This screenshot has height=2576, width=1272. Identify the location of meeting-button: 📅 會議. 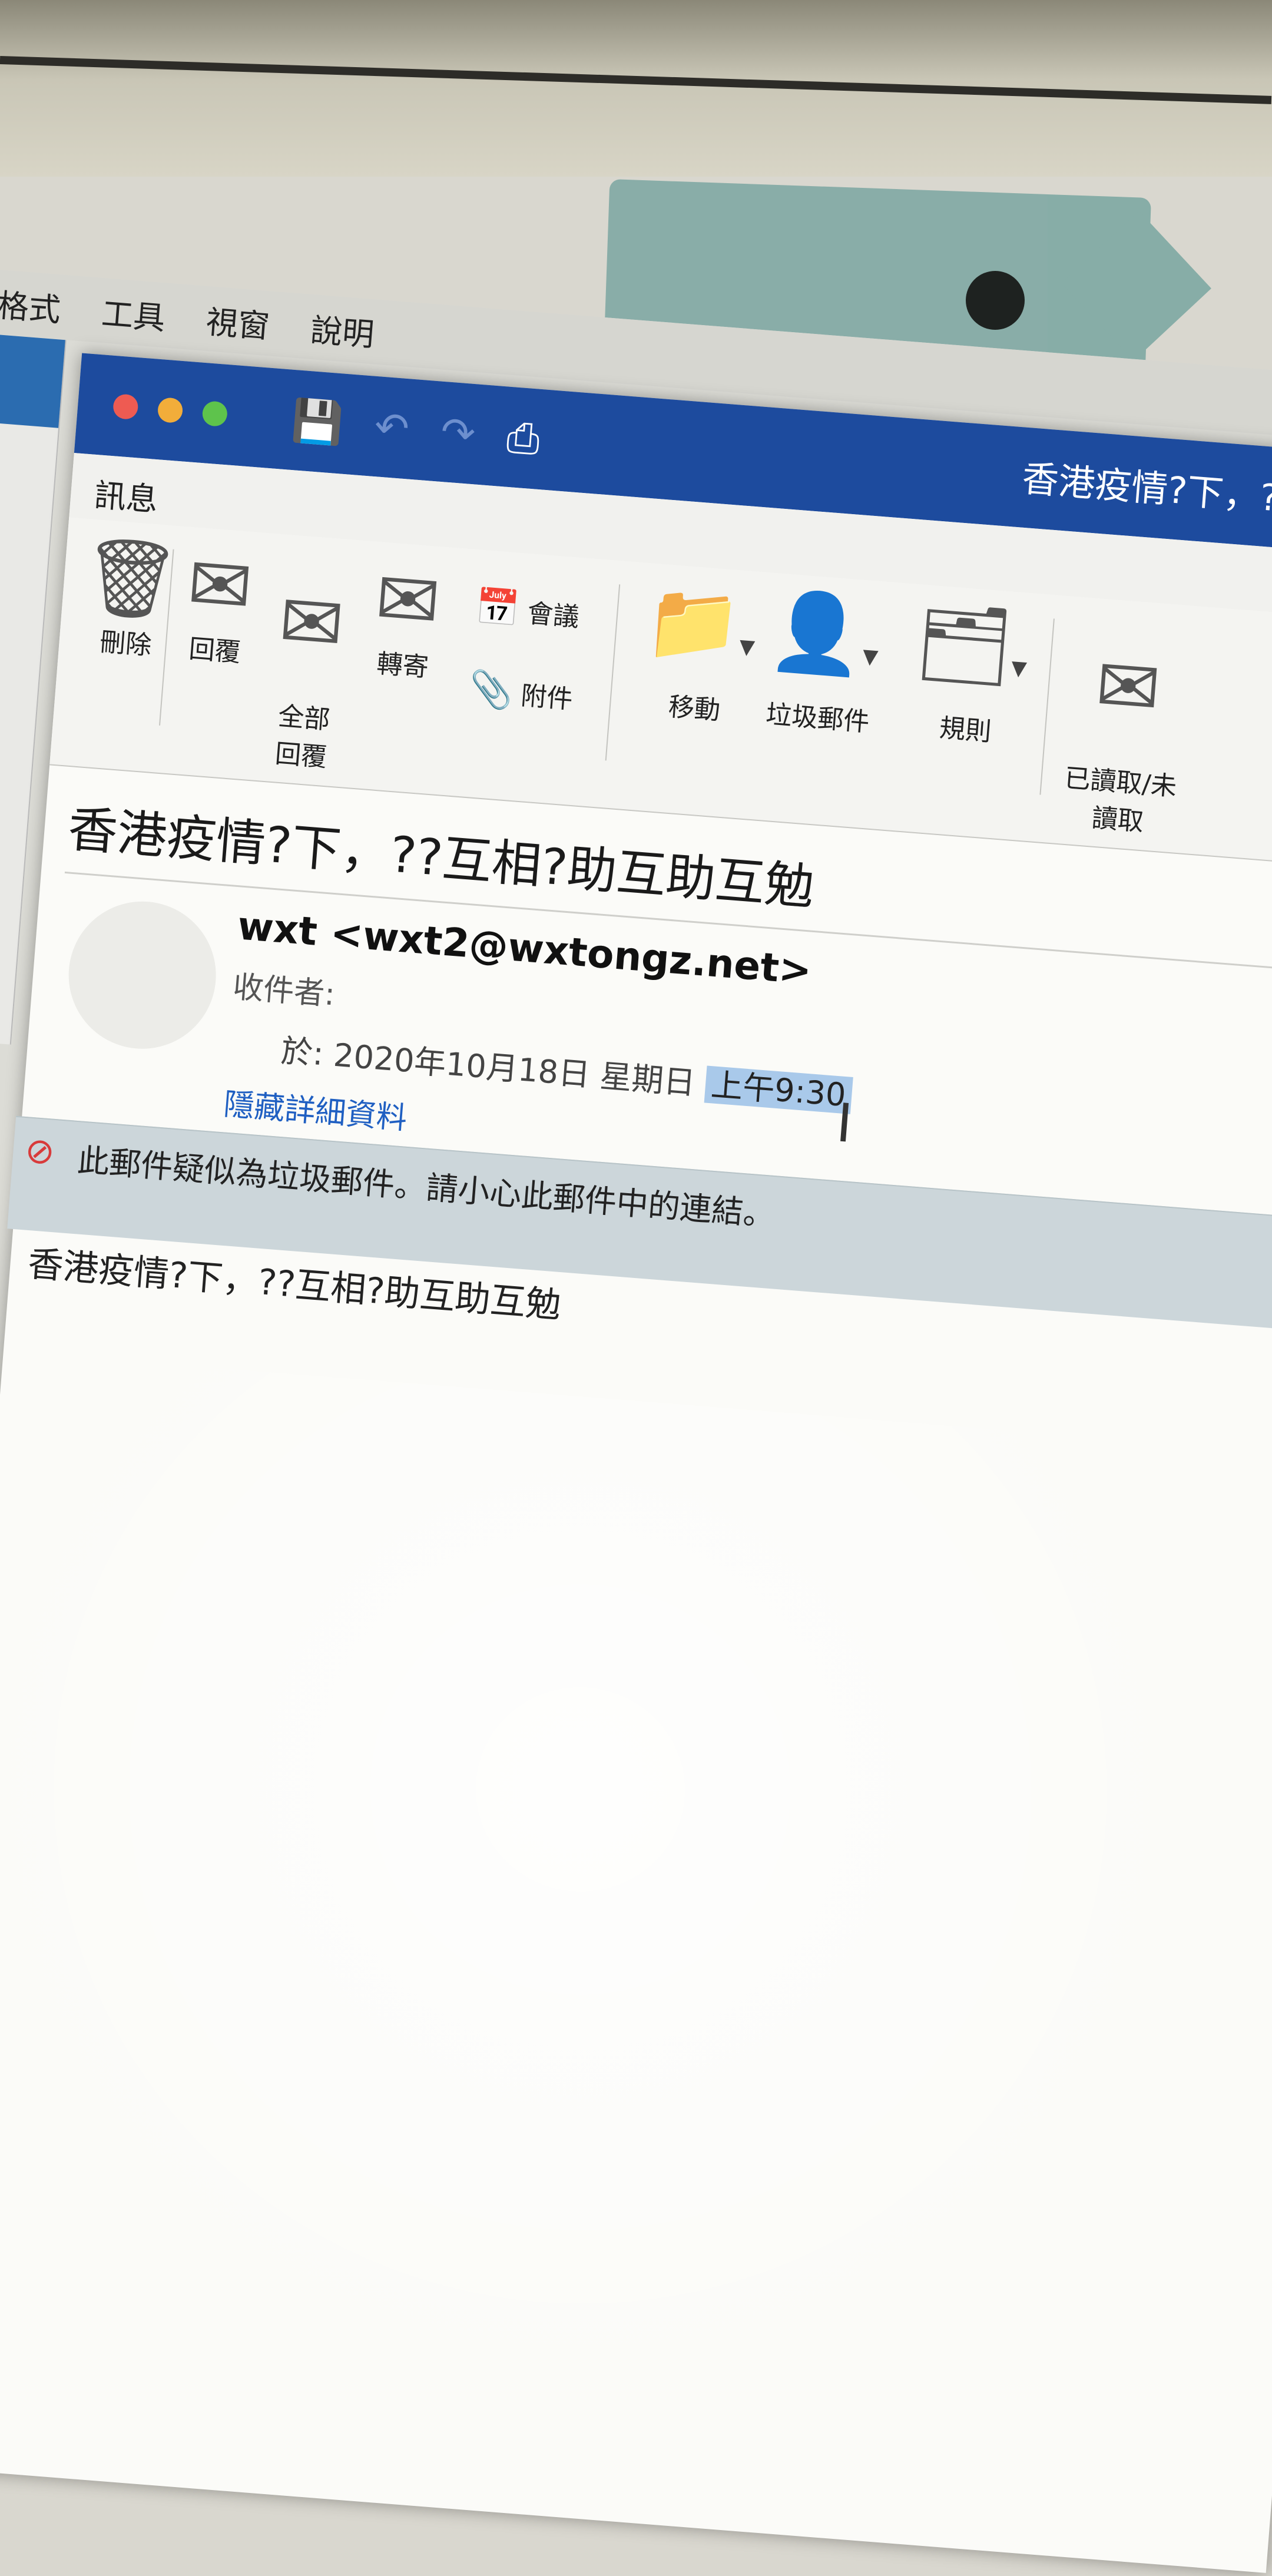
(527, 610).